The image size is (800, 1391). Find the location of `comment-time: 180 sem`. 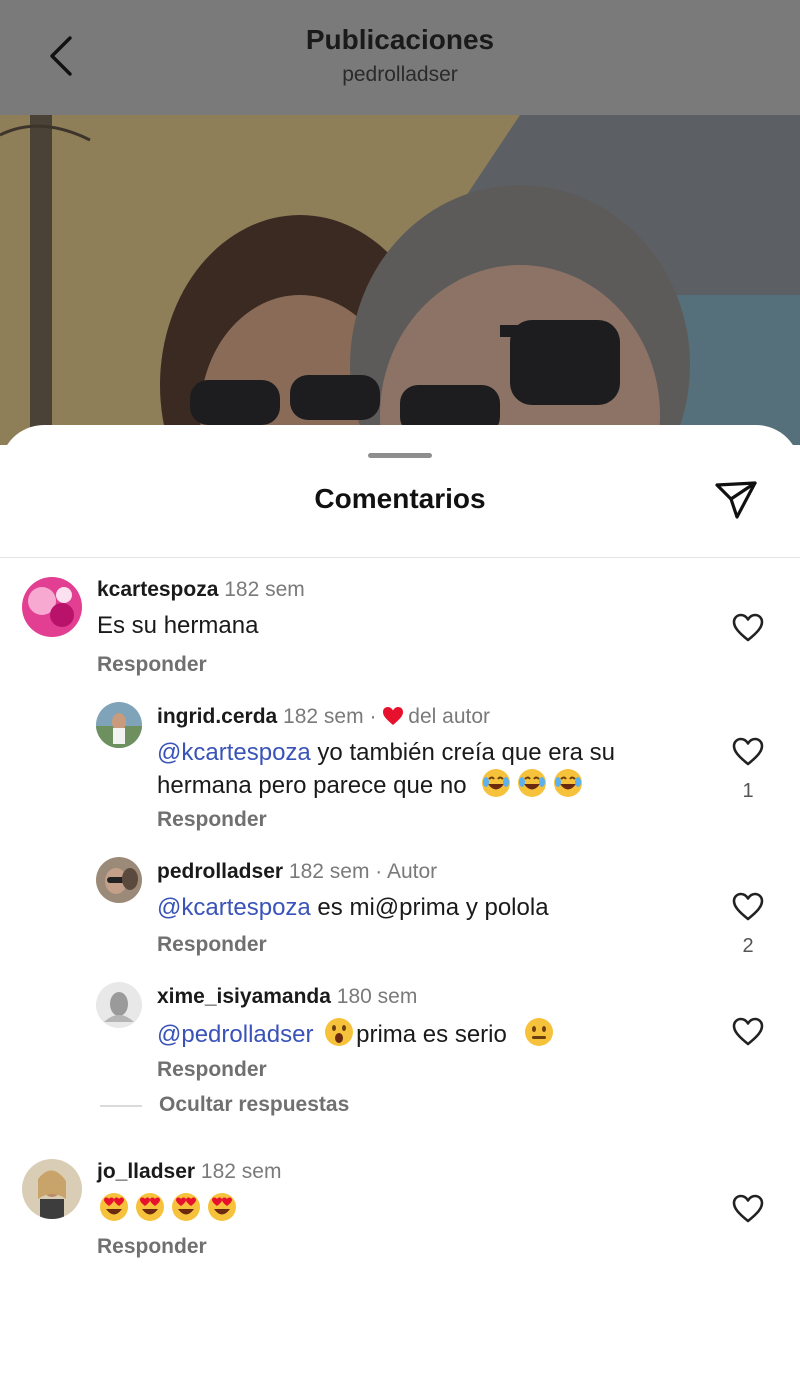

comment-time: 180 sem is located at coordinates (377, 996).